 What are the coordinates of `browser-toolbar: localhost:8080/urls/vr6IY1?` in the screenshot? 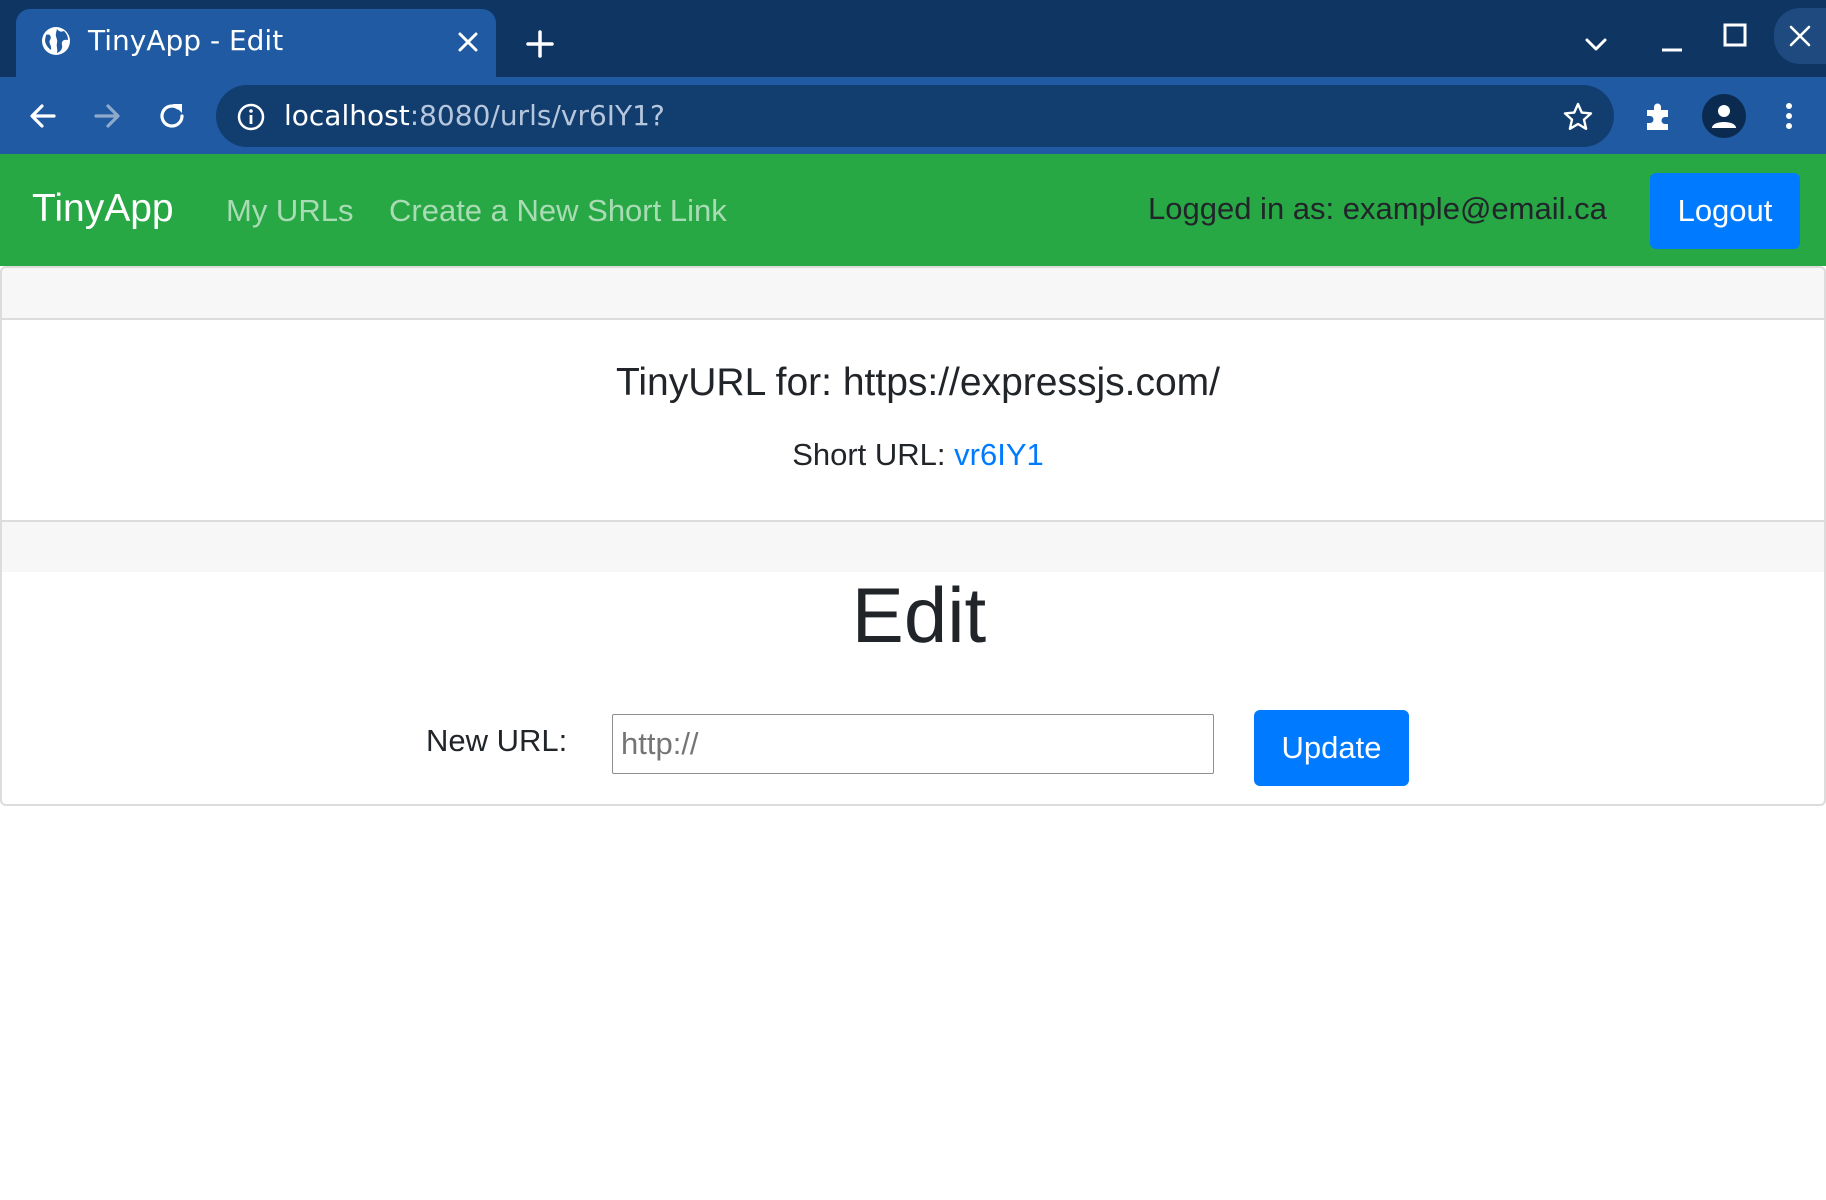 It's located at (913, 115).